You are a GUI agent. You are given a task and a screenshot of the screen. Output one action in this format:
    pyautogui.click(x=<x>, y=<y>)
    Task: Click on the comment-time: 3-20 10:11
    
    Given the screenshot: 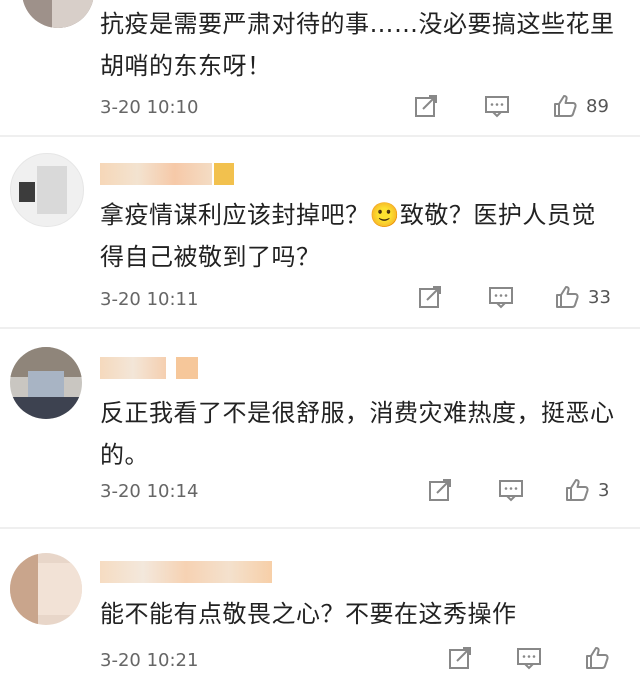 What is the action you would take?
    pyautogui.click(x=149, y=299)
    